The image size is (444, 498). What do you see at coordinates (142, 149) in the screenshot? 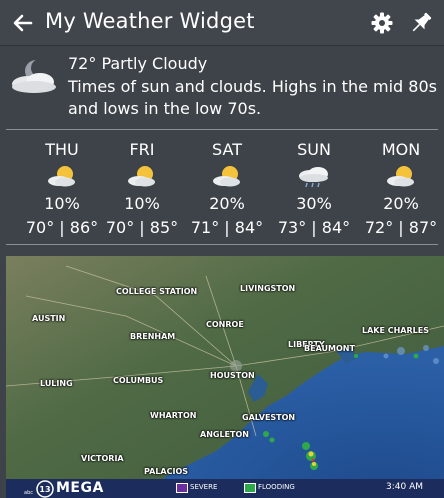
I see `forecast-day-name: FRI` at bounding box center [142, 149].